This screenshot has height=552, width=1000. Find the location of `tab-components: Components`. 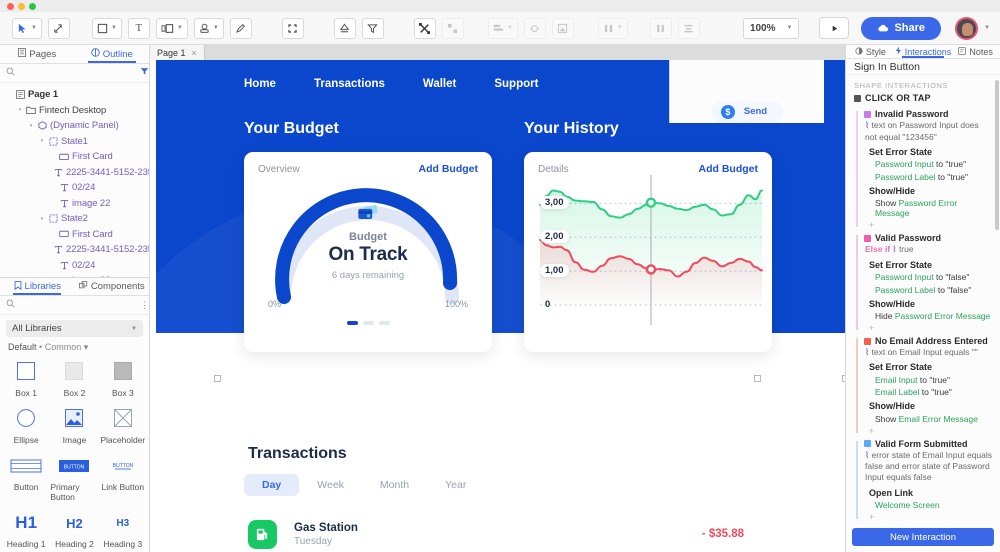

tab-components: Components is located at coordinates (112, 286).